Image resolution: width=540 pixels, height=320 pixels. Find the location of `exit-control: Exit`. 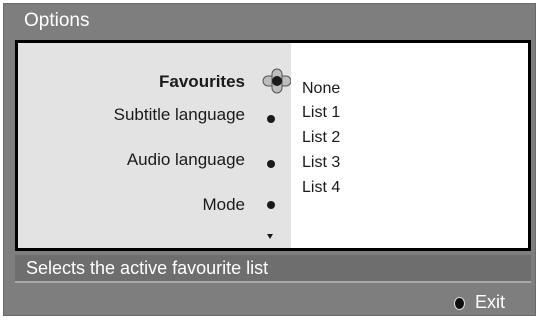

exit-control: Exit is located at coordinates (486, 303).